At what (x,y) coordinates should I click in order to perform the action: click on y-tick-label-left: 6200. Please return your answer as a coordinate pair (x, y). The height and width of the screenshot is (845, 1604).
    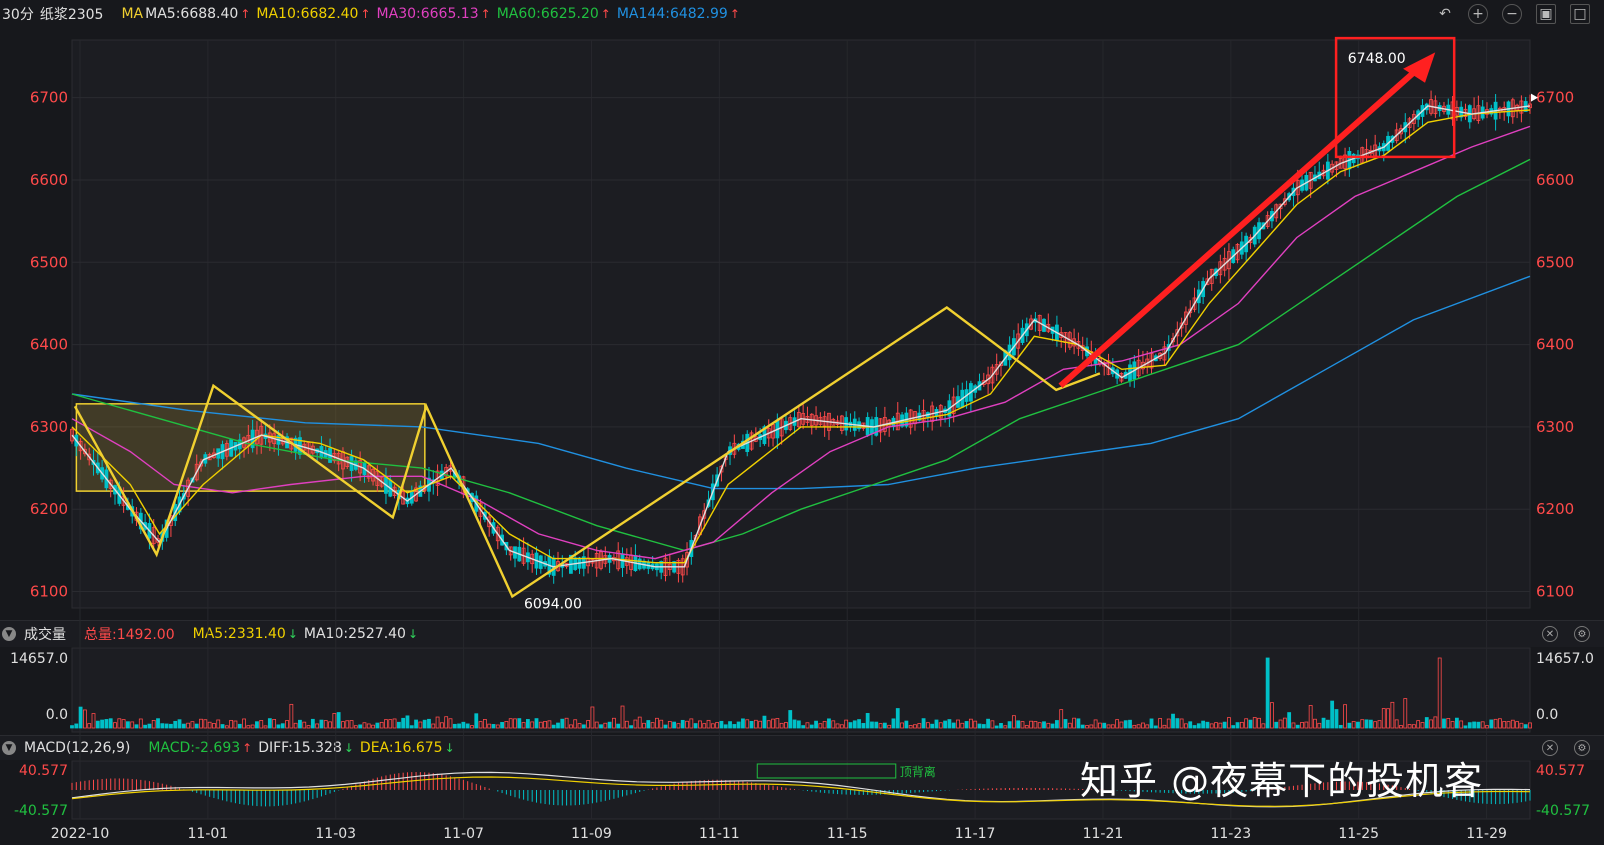
    Looking at the image, I should click on (49, 509).